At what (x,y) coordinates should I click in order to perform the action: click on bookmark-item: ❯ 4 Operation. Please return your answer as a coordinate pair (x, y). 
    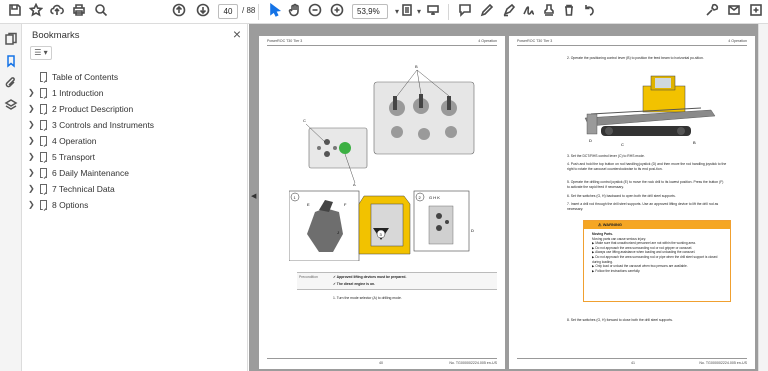
    Looking at the image, I should click on (135, 141).